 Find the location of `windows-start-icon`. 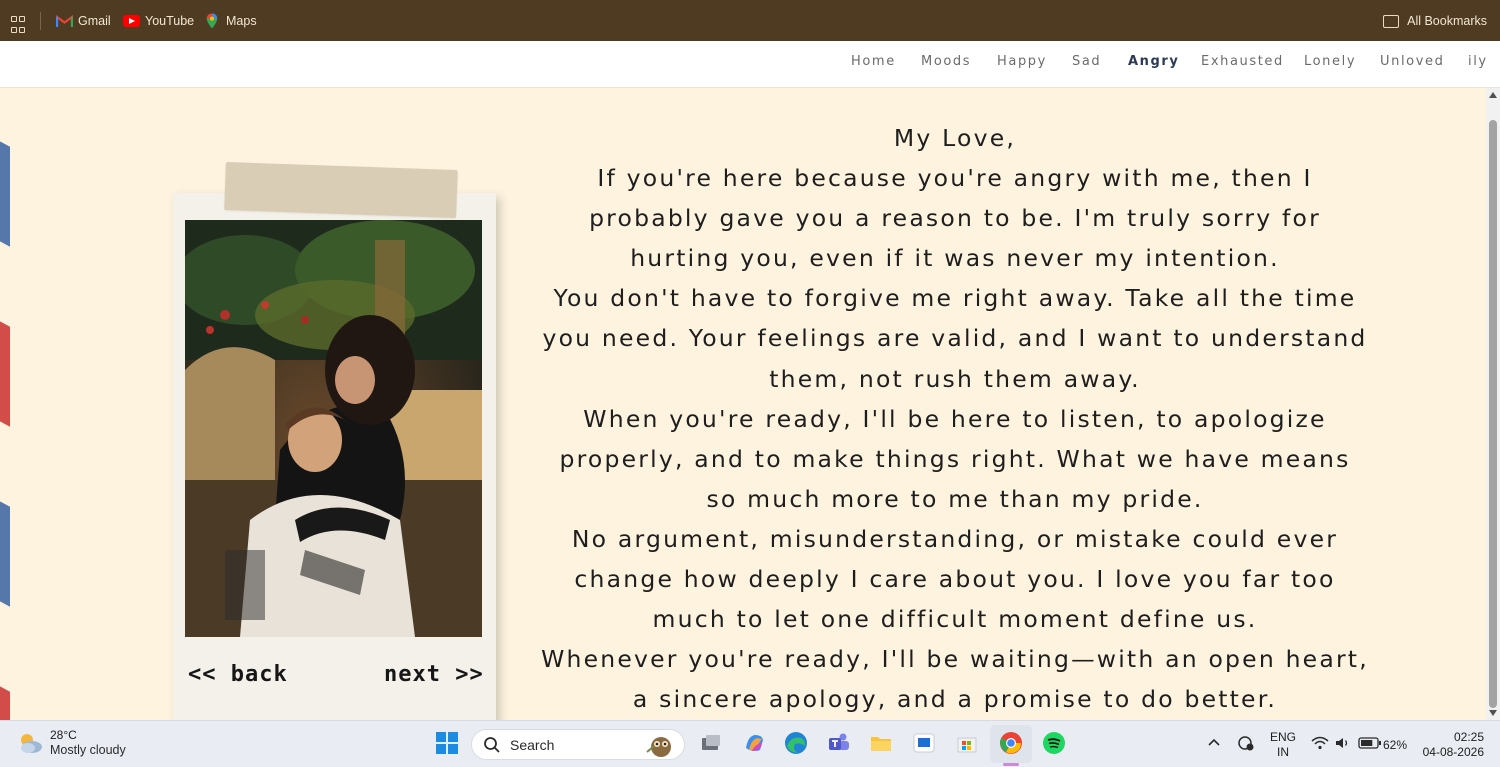

windows-start-icon is located at coordinates (447, 743).